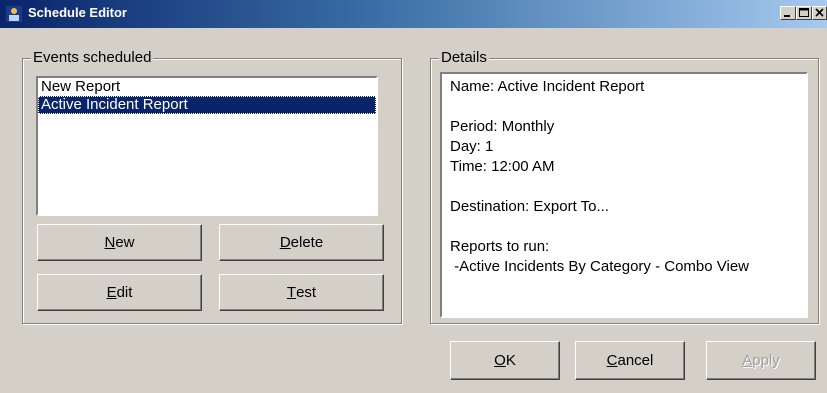  What do you see at coordinates (787, 16) in the screenshot?
I see `minimize-icon` at bounding box center [787, 16].